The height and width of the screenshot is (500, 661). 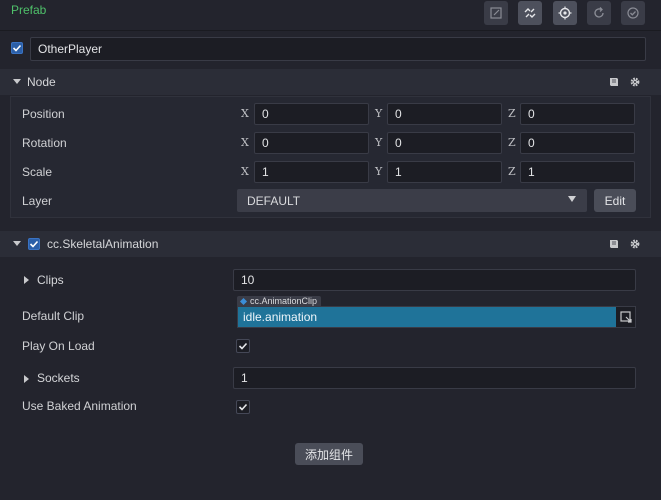 I want to click on position-x-input: 0, so click(x=311, y=114).